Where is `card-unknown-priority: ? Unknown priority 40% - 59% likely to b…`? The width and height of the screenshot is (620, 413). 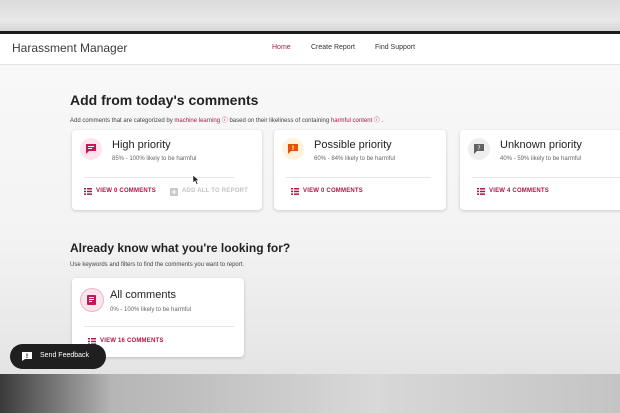
card-unknown-priority: ? Unknown priority 40% - 59% likely to b… is located at coordinates (540, 170).